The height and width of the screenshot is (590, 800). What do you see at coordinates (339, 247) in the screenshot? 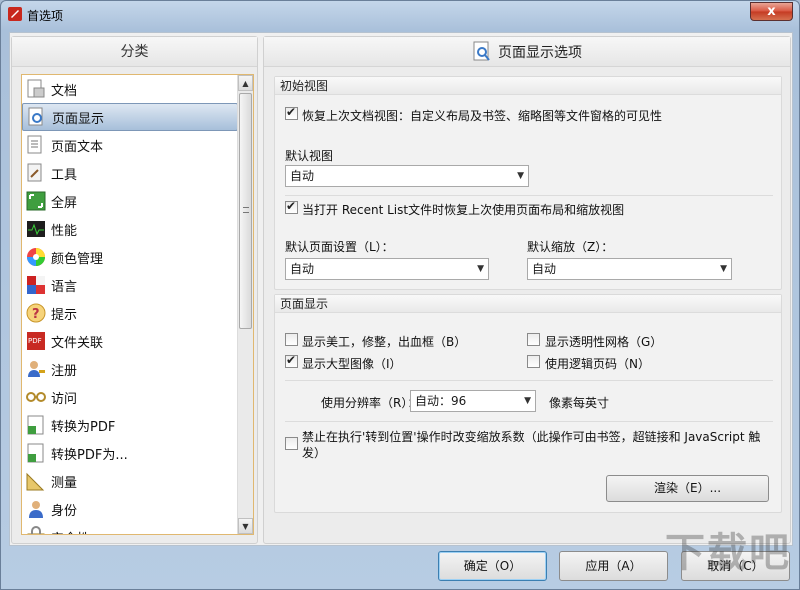
I see `page-setting-label: 默认页面设置（L）：` at bounding box center [339, 247].